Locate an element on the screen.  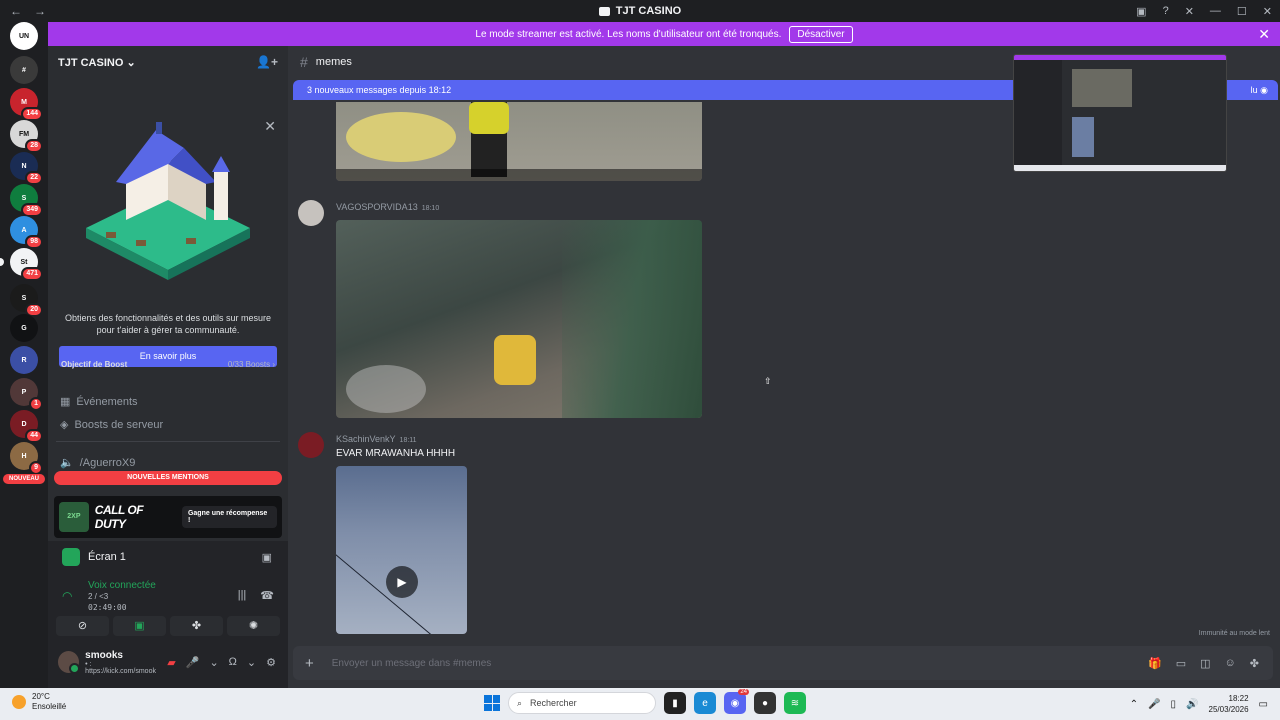
edge-icon: e is located at coordinates (705, 703).